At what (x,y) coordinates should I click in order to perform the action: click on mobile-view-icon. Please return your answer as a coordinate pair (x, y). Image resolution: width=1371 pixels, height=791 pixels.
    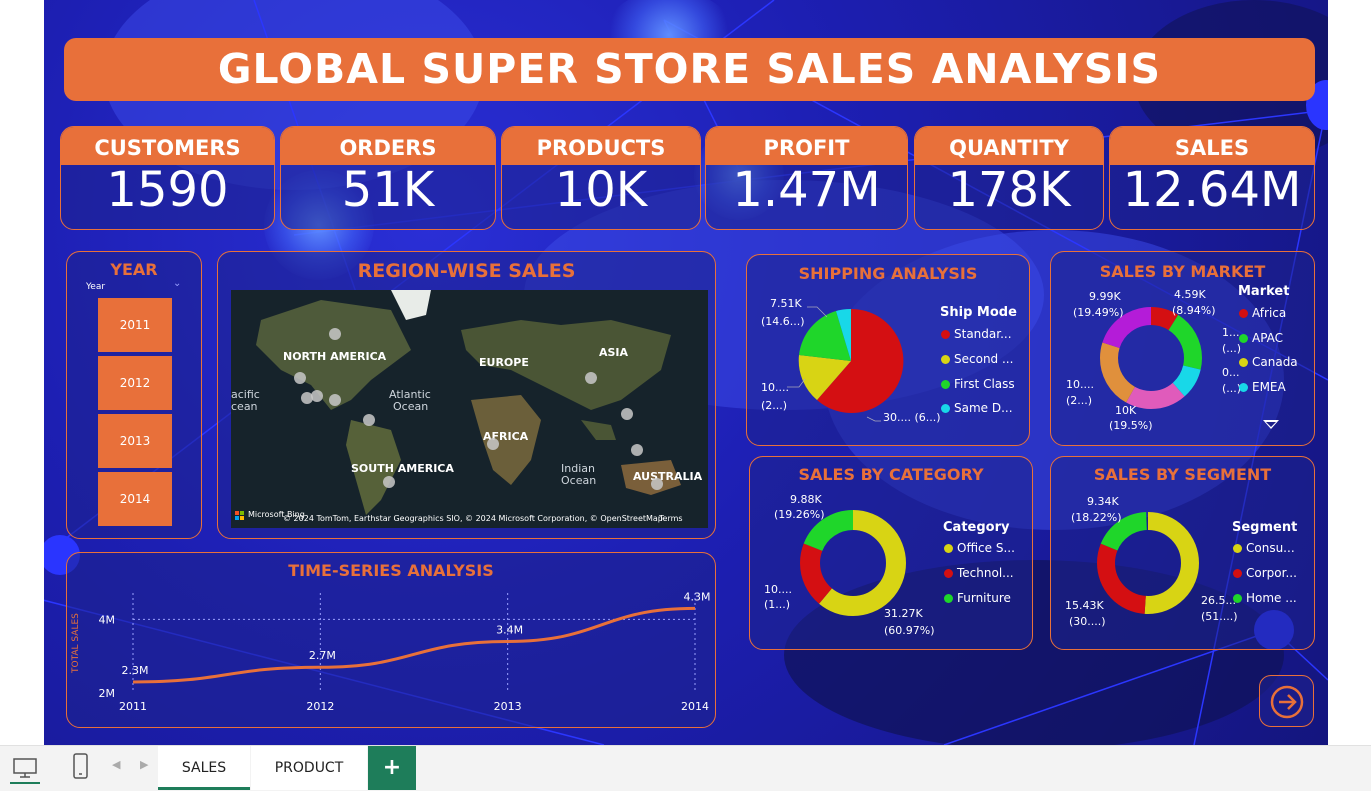
    Looking at the image, I should click on (81, 767).